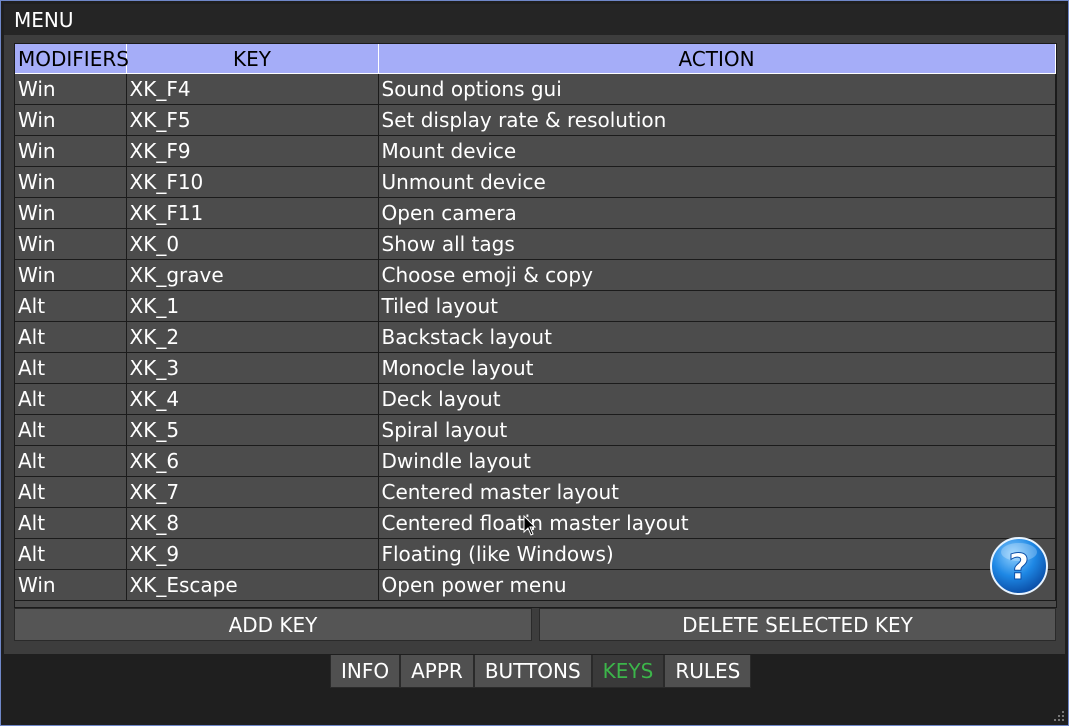 This screenshot has width=1069, height=726. Describe the element at coordinates (252, 461) in the screenshot. I see `cell-key: XK_6` at that location.